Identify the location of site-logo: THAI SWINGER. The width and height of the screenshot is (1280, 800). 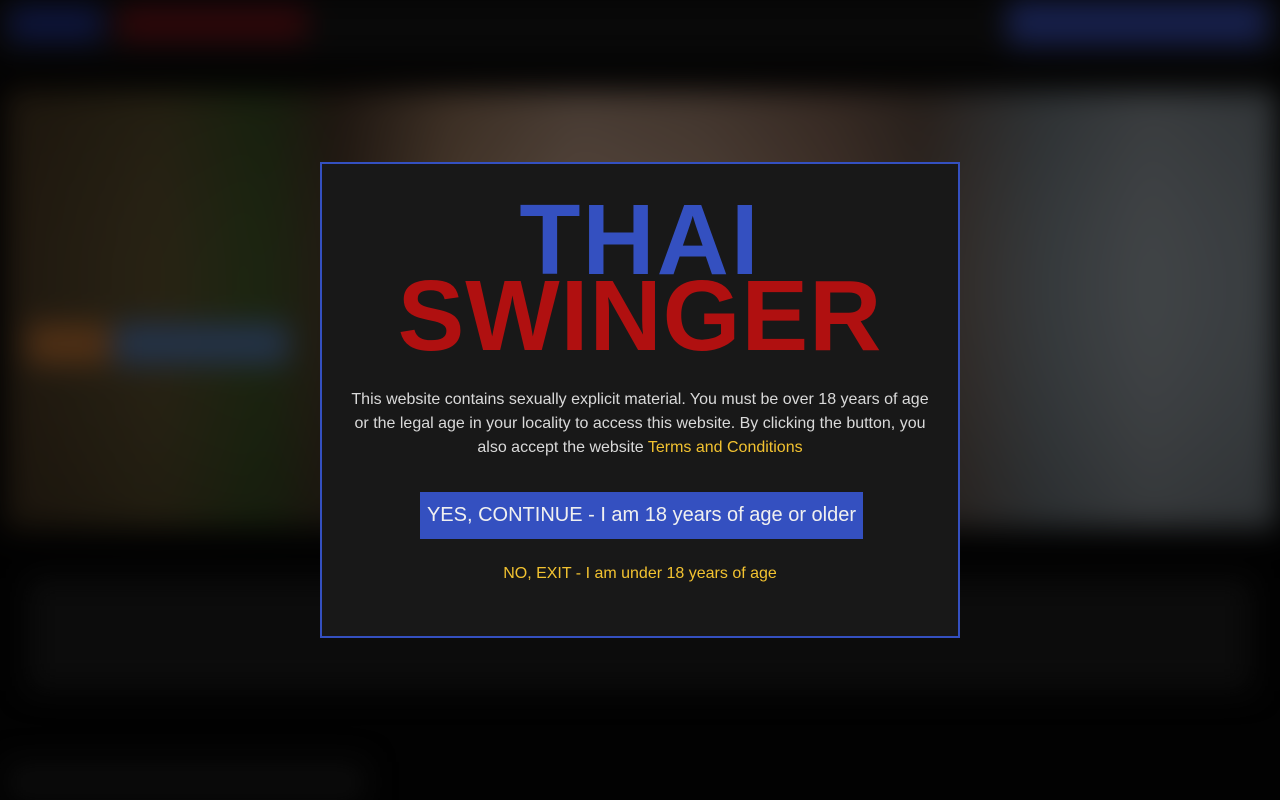
(640, 281).